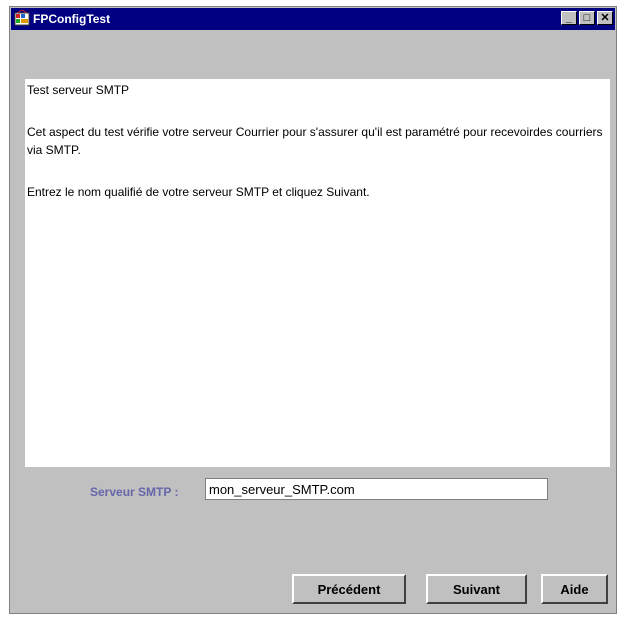 The image size is (627, 619). What do you see at coordinates (72, 19) in the screenshot?
I see `window-title: FPConfigTest` at bounding box center [72, 19].